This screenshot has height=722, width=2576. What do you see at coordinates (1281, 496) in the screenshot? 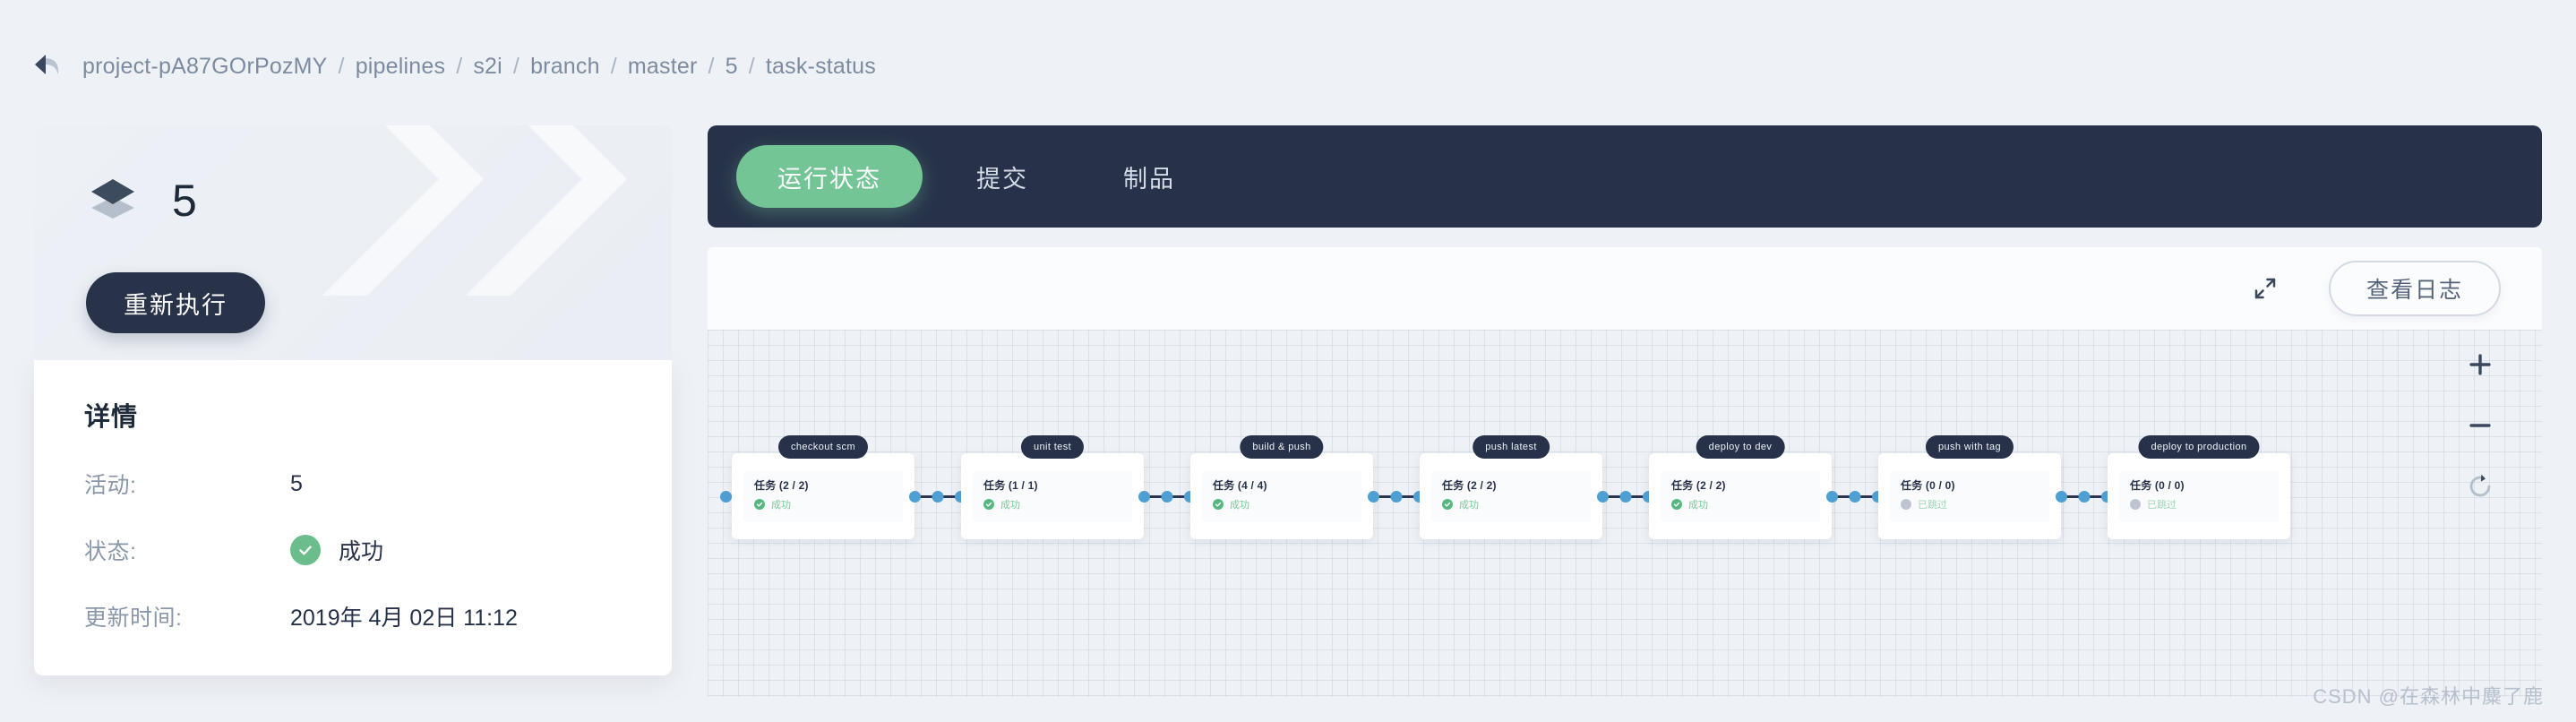
I see `stage-body: 任务 (4 / 4) 成功` at bounding box center [1281, 496].